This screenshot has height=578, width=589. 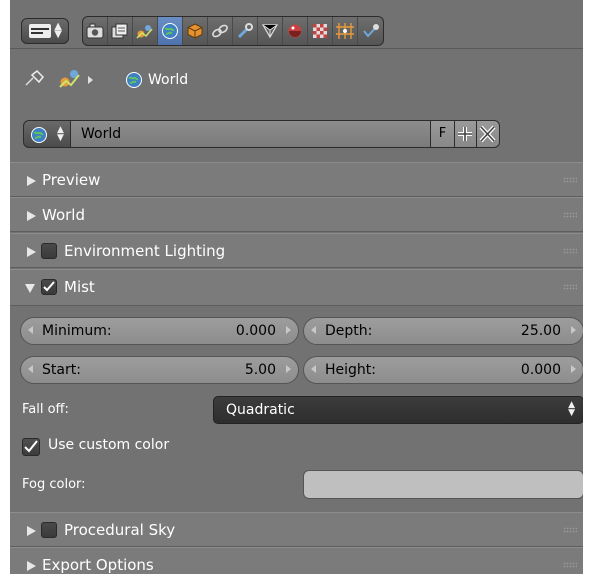 I want to click on use-custom-color-checkbox, so click(x=31, y=447).